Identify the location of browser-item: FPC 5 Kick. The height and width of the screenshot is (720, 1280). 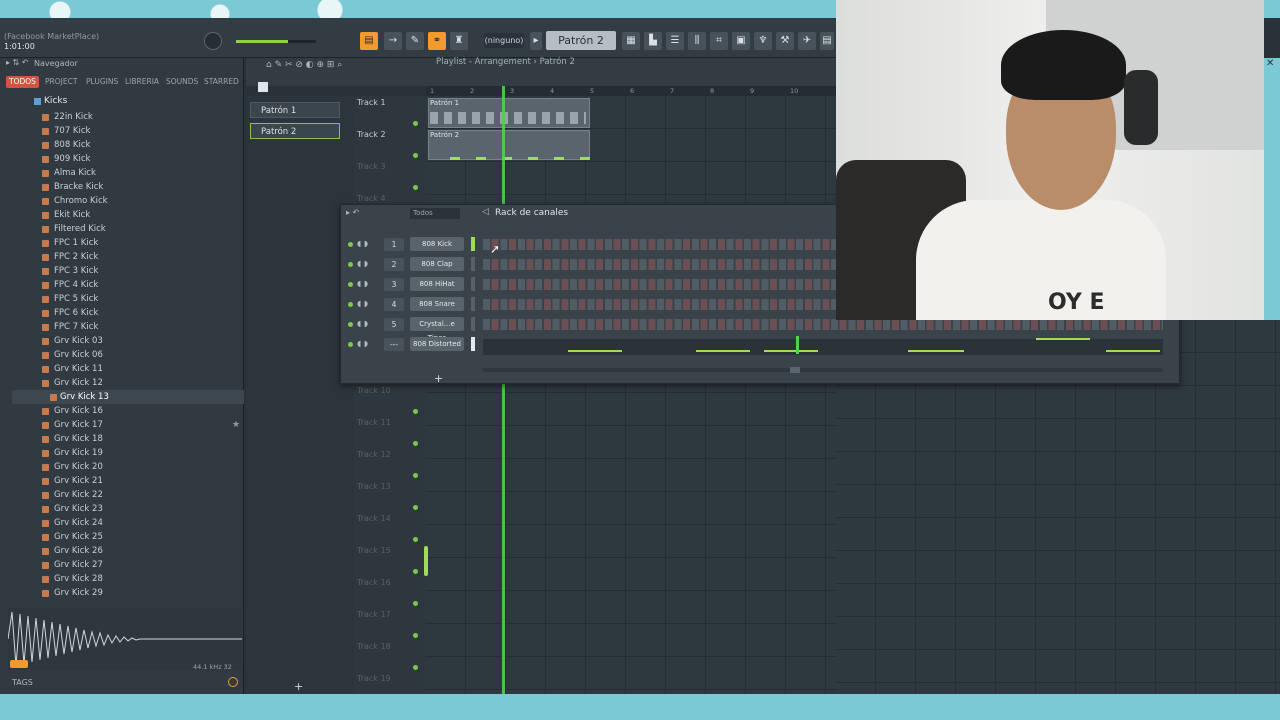
(76, 299).